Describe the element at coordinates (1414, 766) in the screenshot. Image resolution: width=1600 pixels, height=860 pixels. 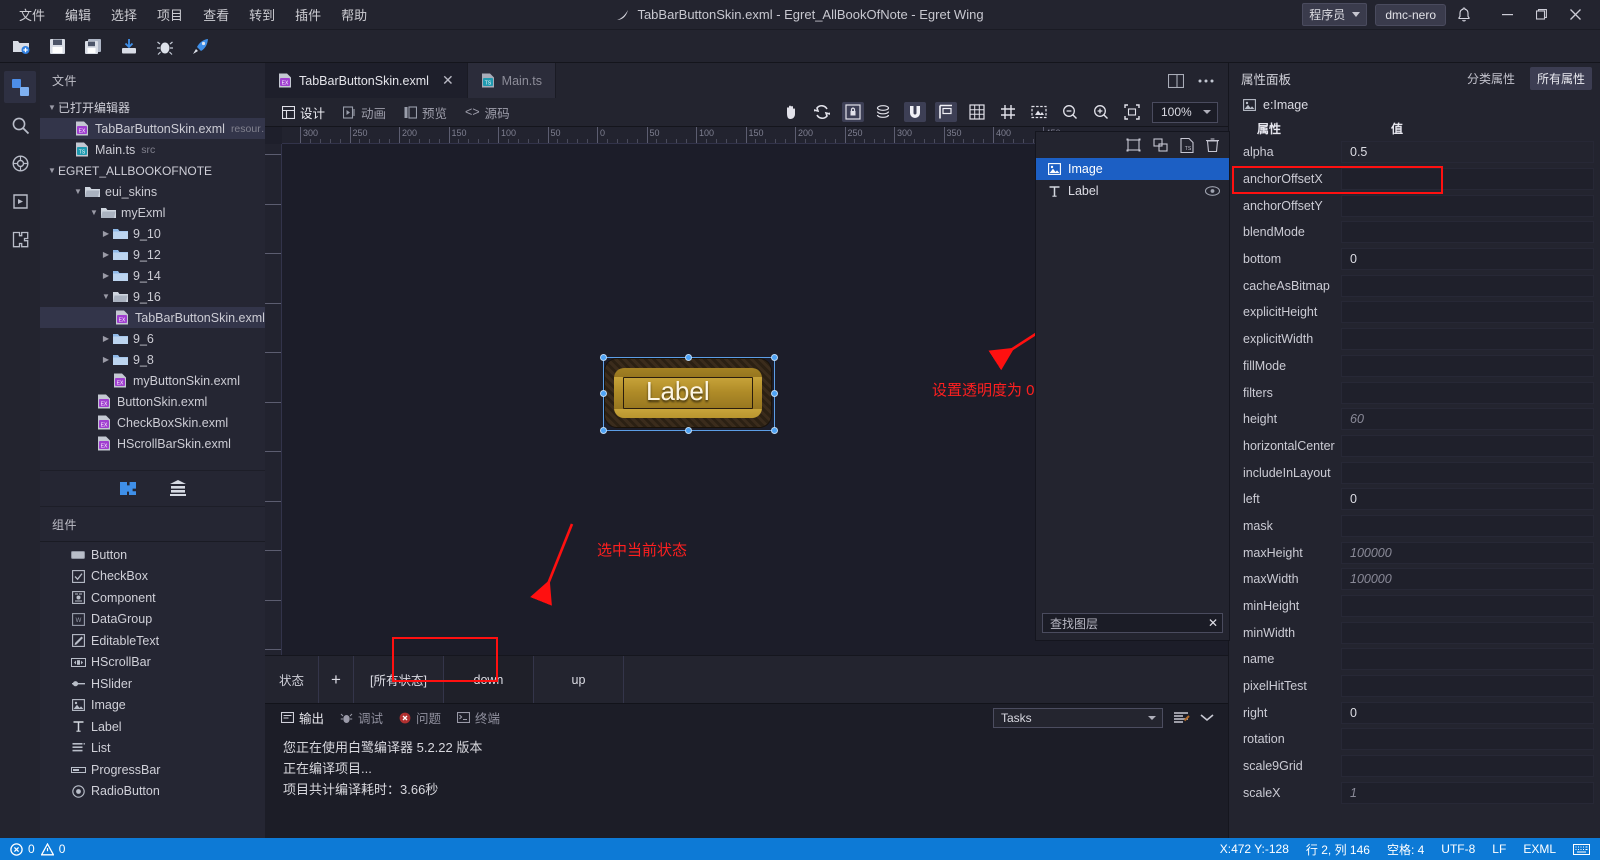
I see `property-row-scale9grid: scale9Grid` at that location.